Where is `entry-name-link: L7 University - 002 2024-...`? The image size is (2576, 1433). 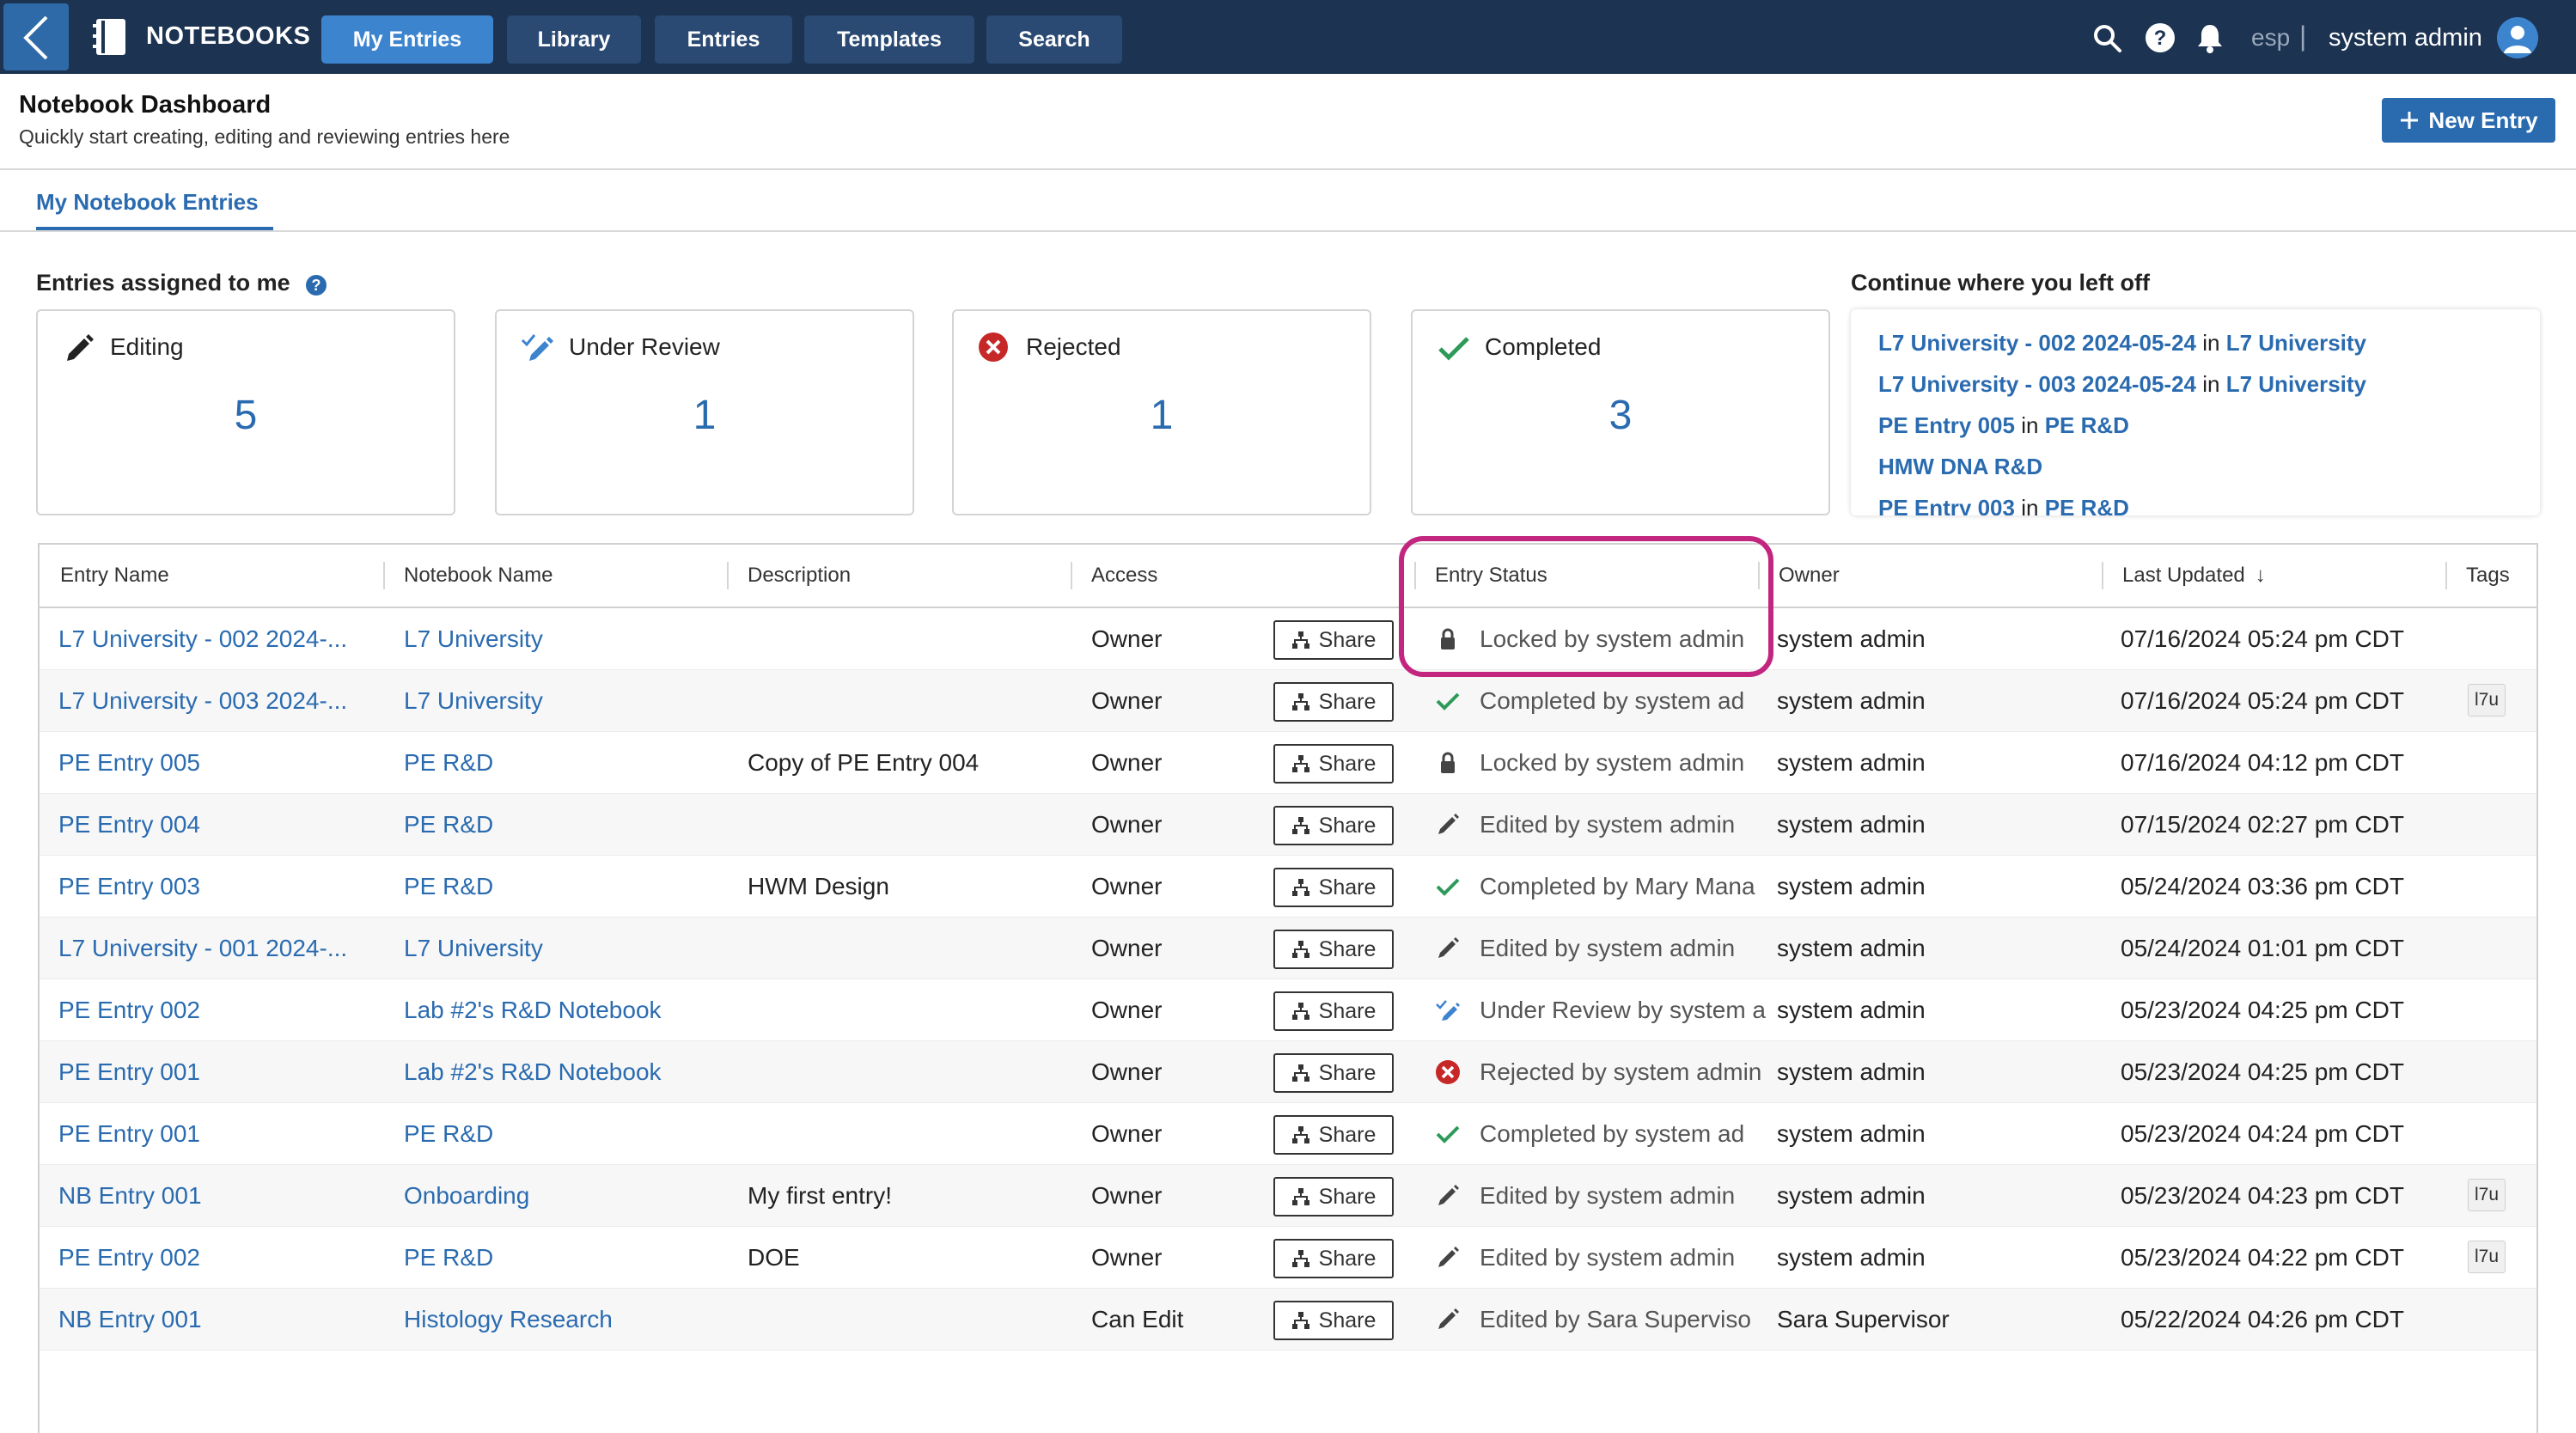
entry-name-link: L7 University - 002 2024-... is located at coordinates (217, 639).